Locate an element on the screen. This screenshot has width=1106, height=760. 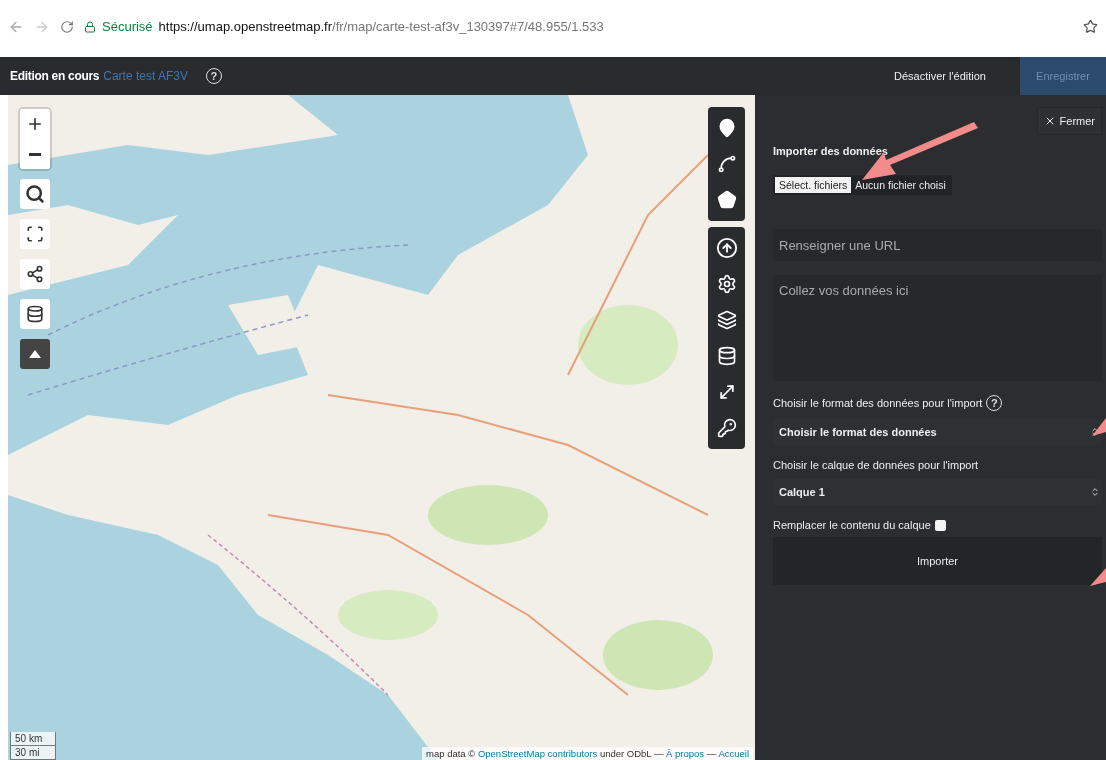
triangle-icon is located at coordinates (35, 354).